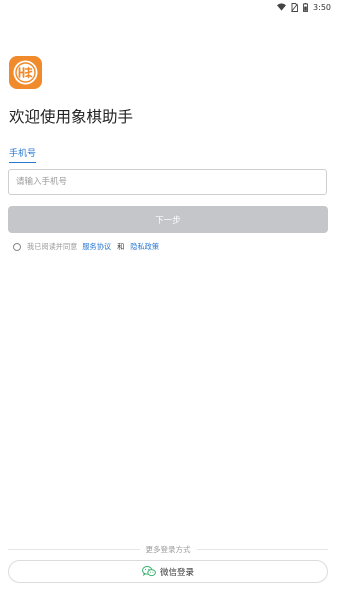 The width and height of the screenshot is (337, 600). Describe the element at coordinates (71, 117) in the screenshot. I see `welcome-title: 欢迎使用象棋助手` at that location.